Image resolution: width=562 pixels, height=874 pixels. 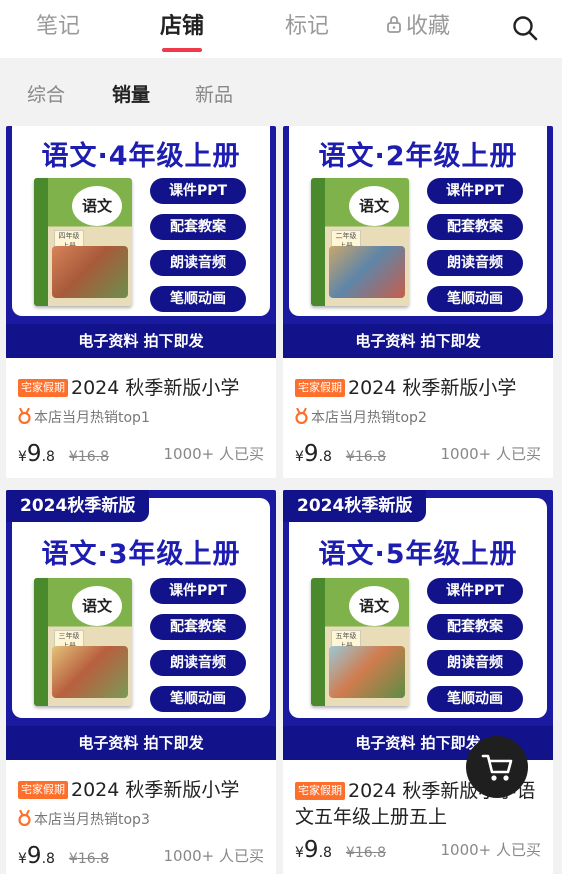 I want to click on tab-collect: 收藏, so click(x=418, y=27).